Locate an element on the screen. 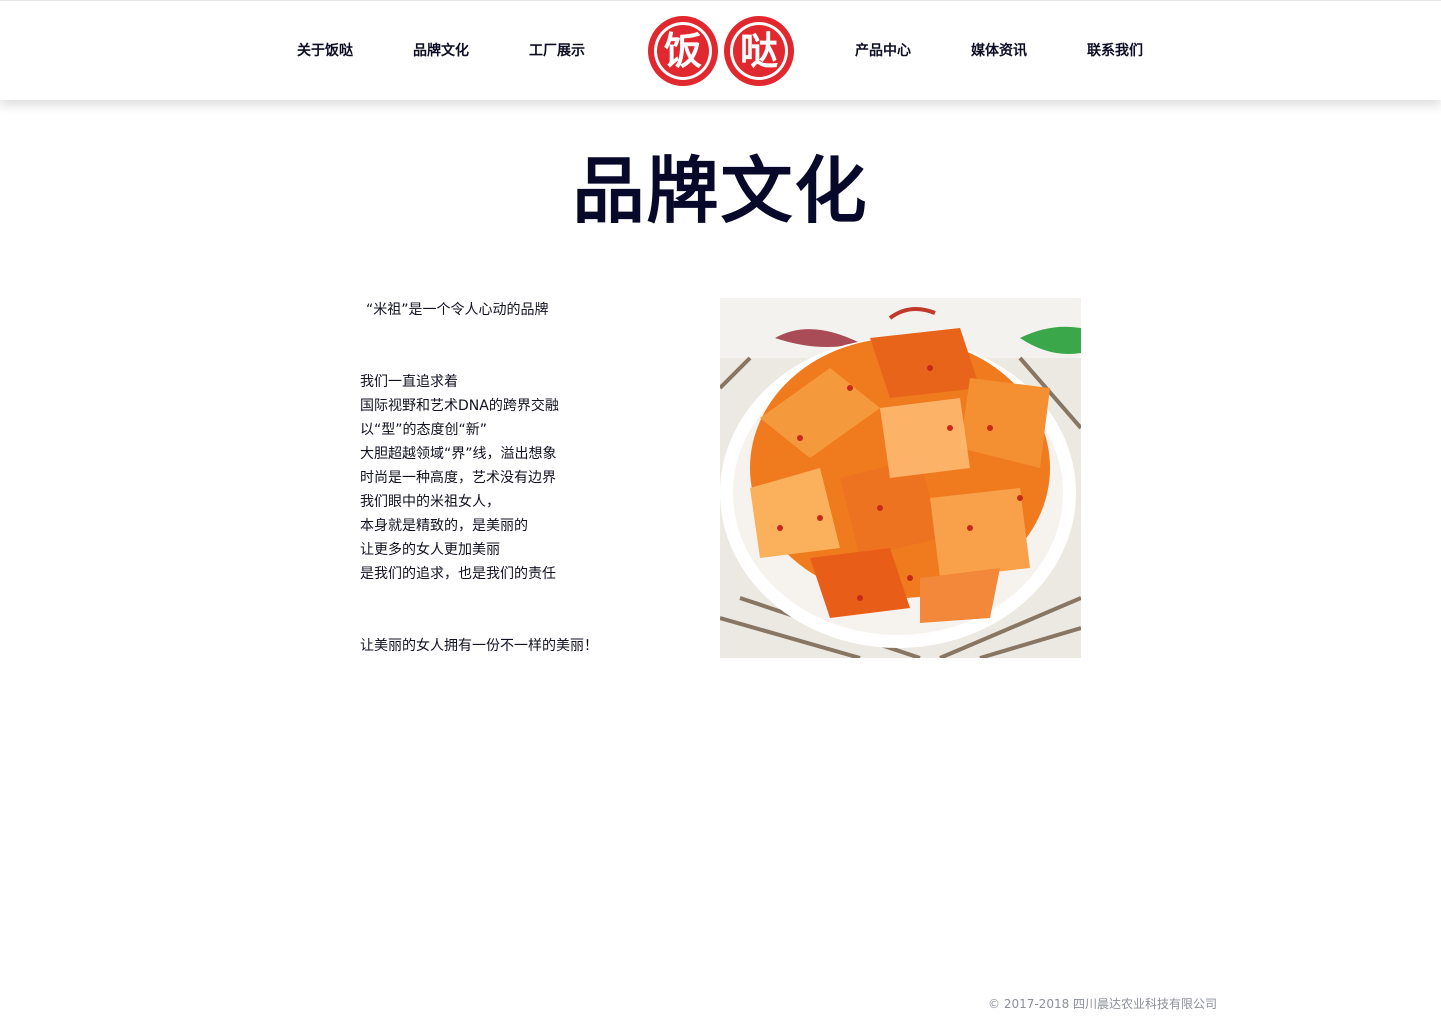  story-line: 时尚是一种高度，艺术没有边界 is located at coordinates (458, 478).